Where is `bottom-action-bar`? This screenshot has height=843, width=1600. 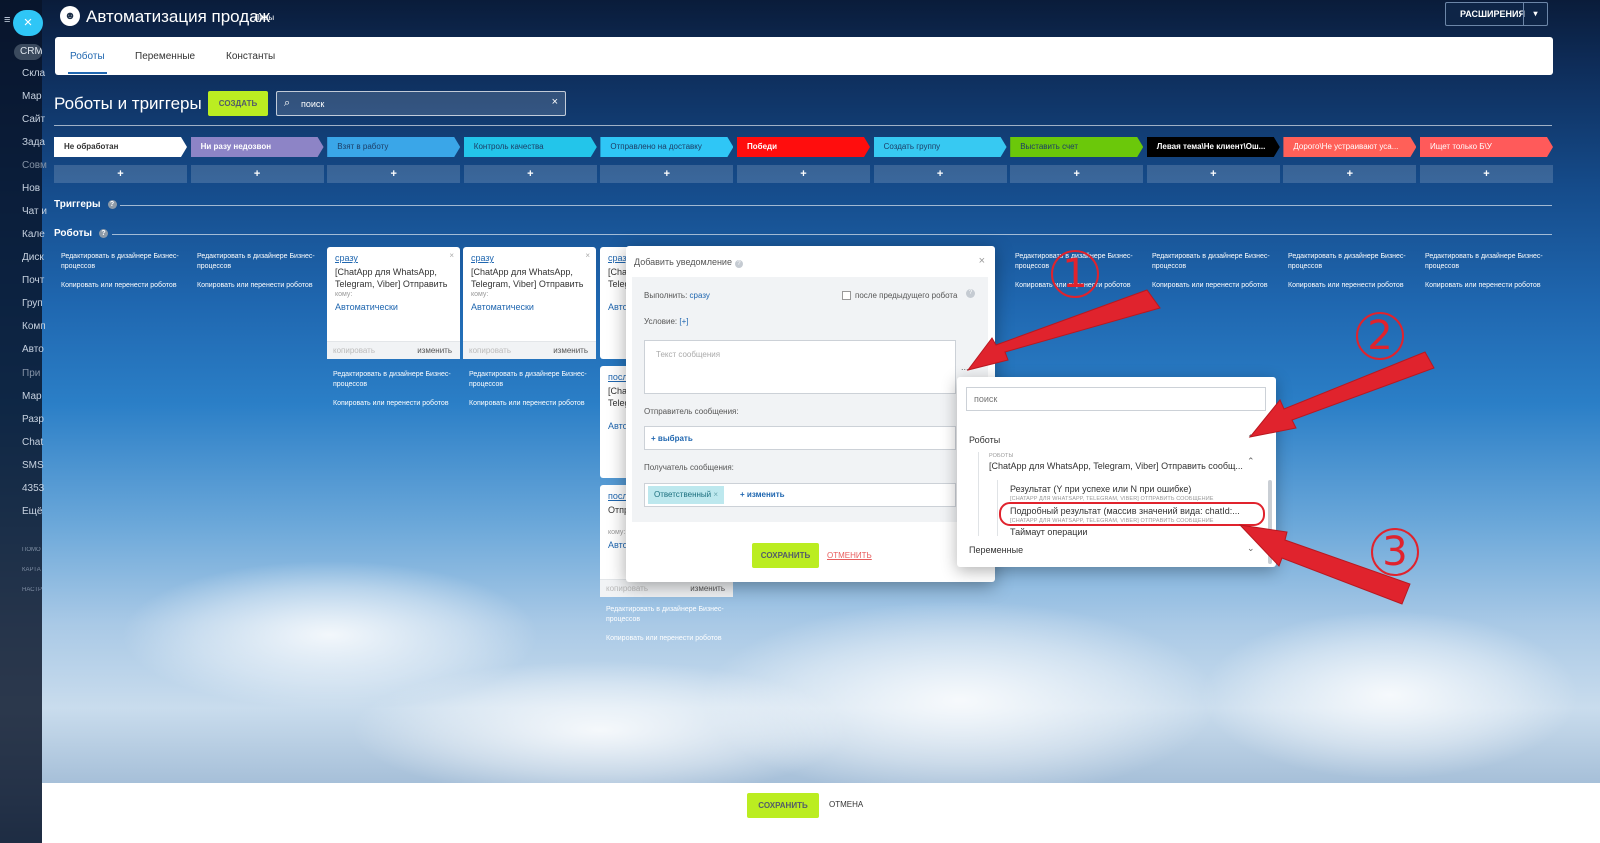 bottom-action-bar is located at coordinates (821, 813).